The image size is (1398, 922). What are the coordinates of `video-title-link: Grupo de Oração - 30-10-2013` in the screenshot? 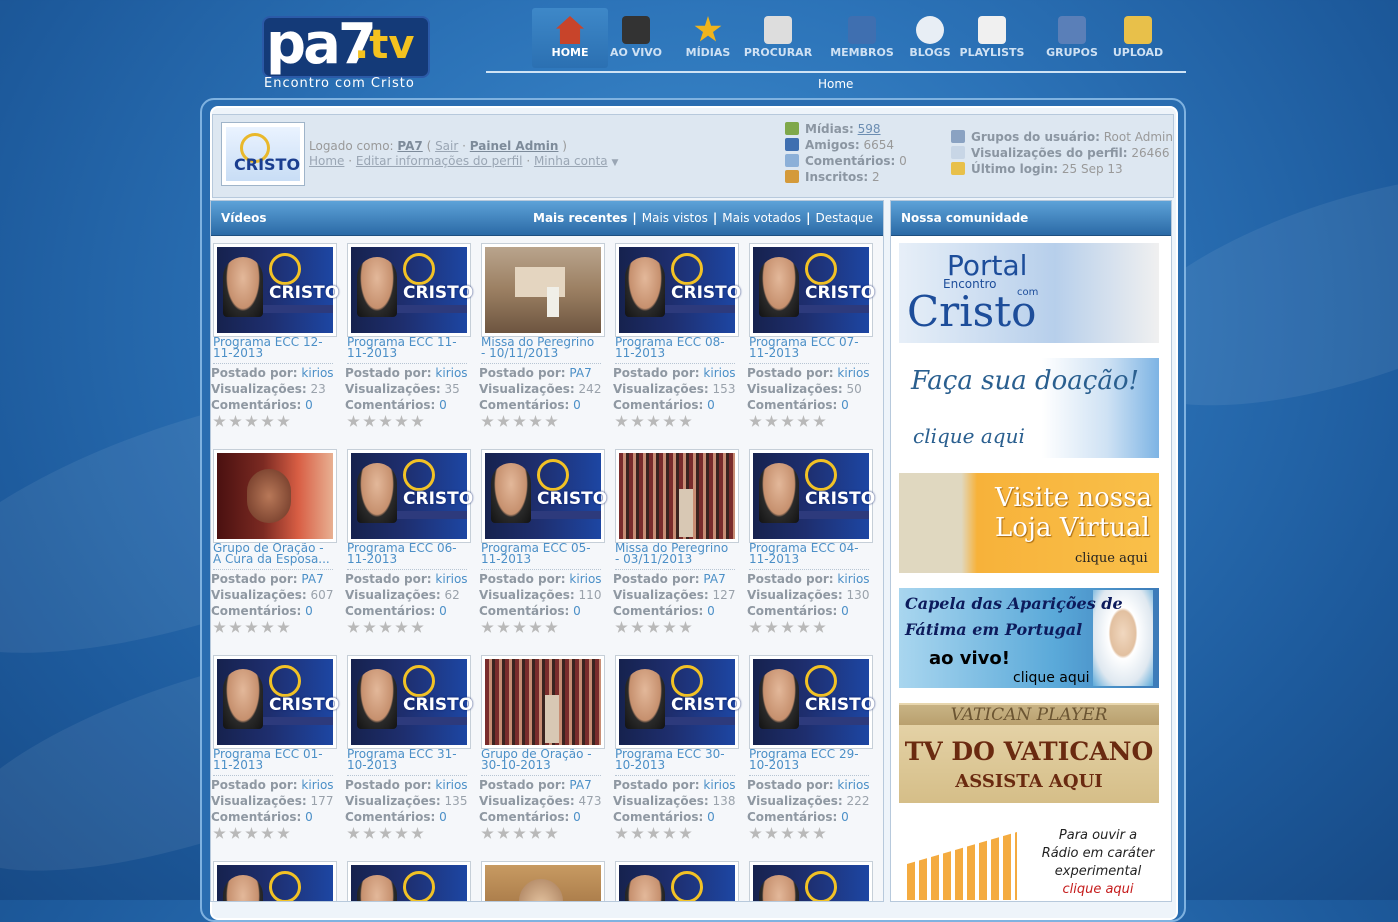 It's located at (541, 762).